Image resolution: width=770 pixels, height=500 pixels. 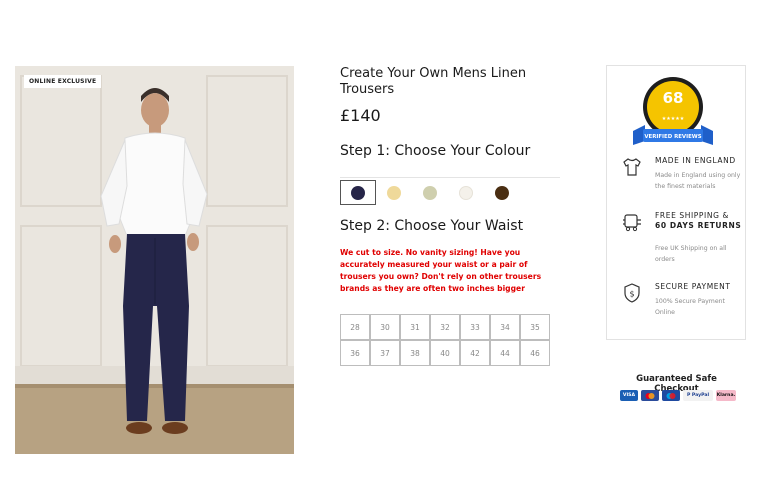 What do you see at coordinates (629, 395) in the screenshot?
I see `visa-icon: VISA` at bounding box center [629, 395].